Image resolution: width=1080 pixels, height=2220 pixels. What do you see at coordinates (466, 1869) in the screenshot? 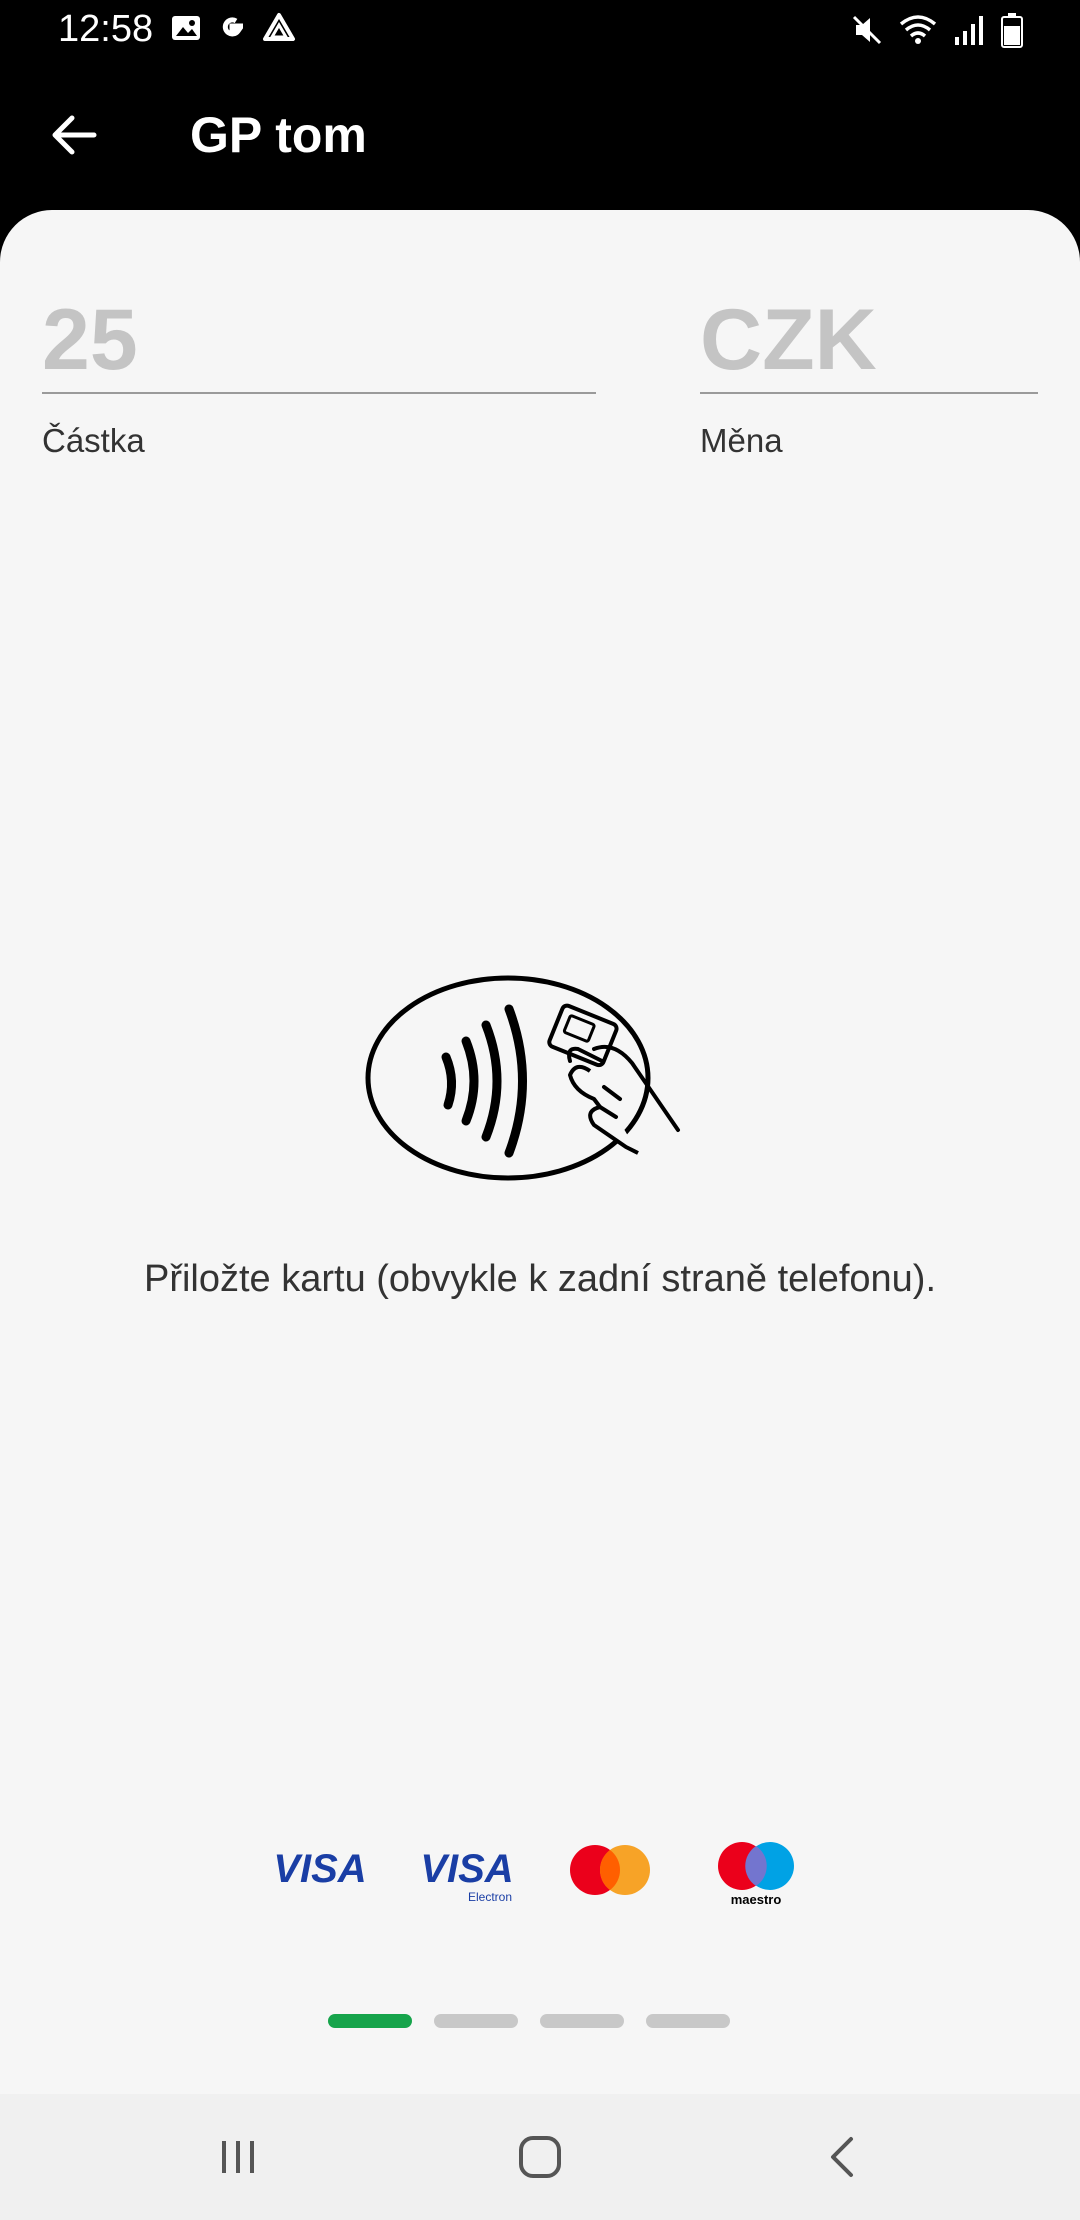
I see `visa-electron-logo: VISA` at bounding box center [466, 1869].